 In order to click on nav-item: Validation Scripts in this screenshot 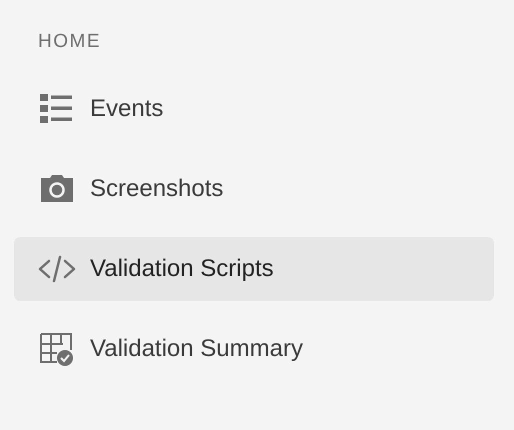, I will do `click(254, 268)`.